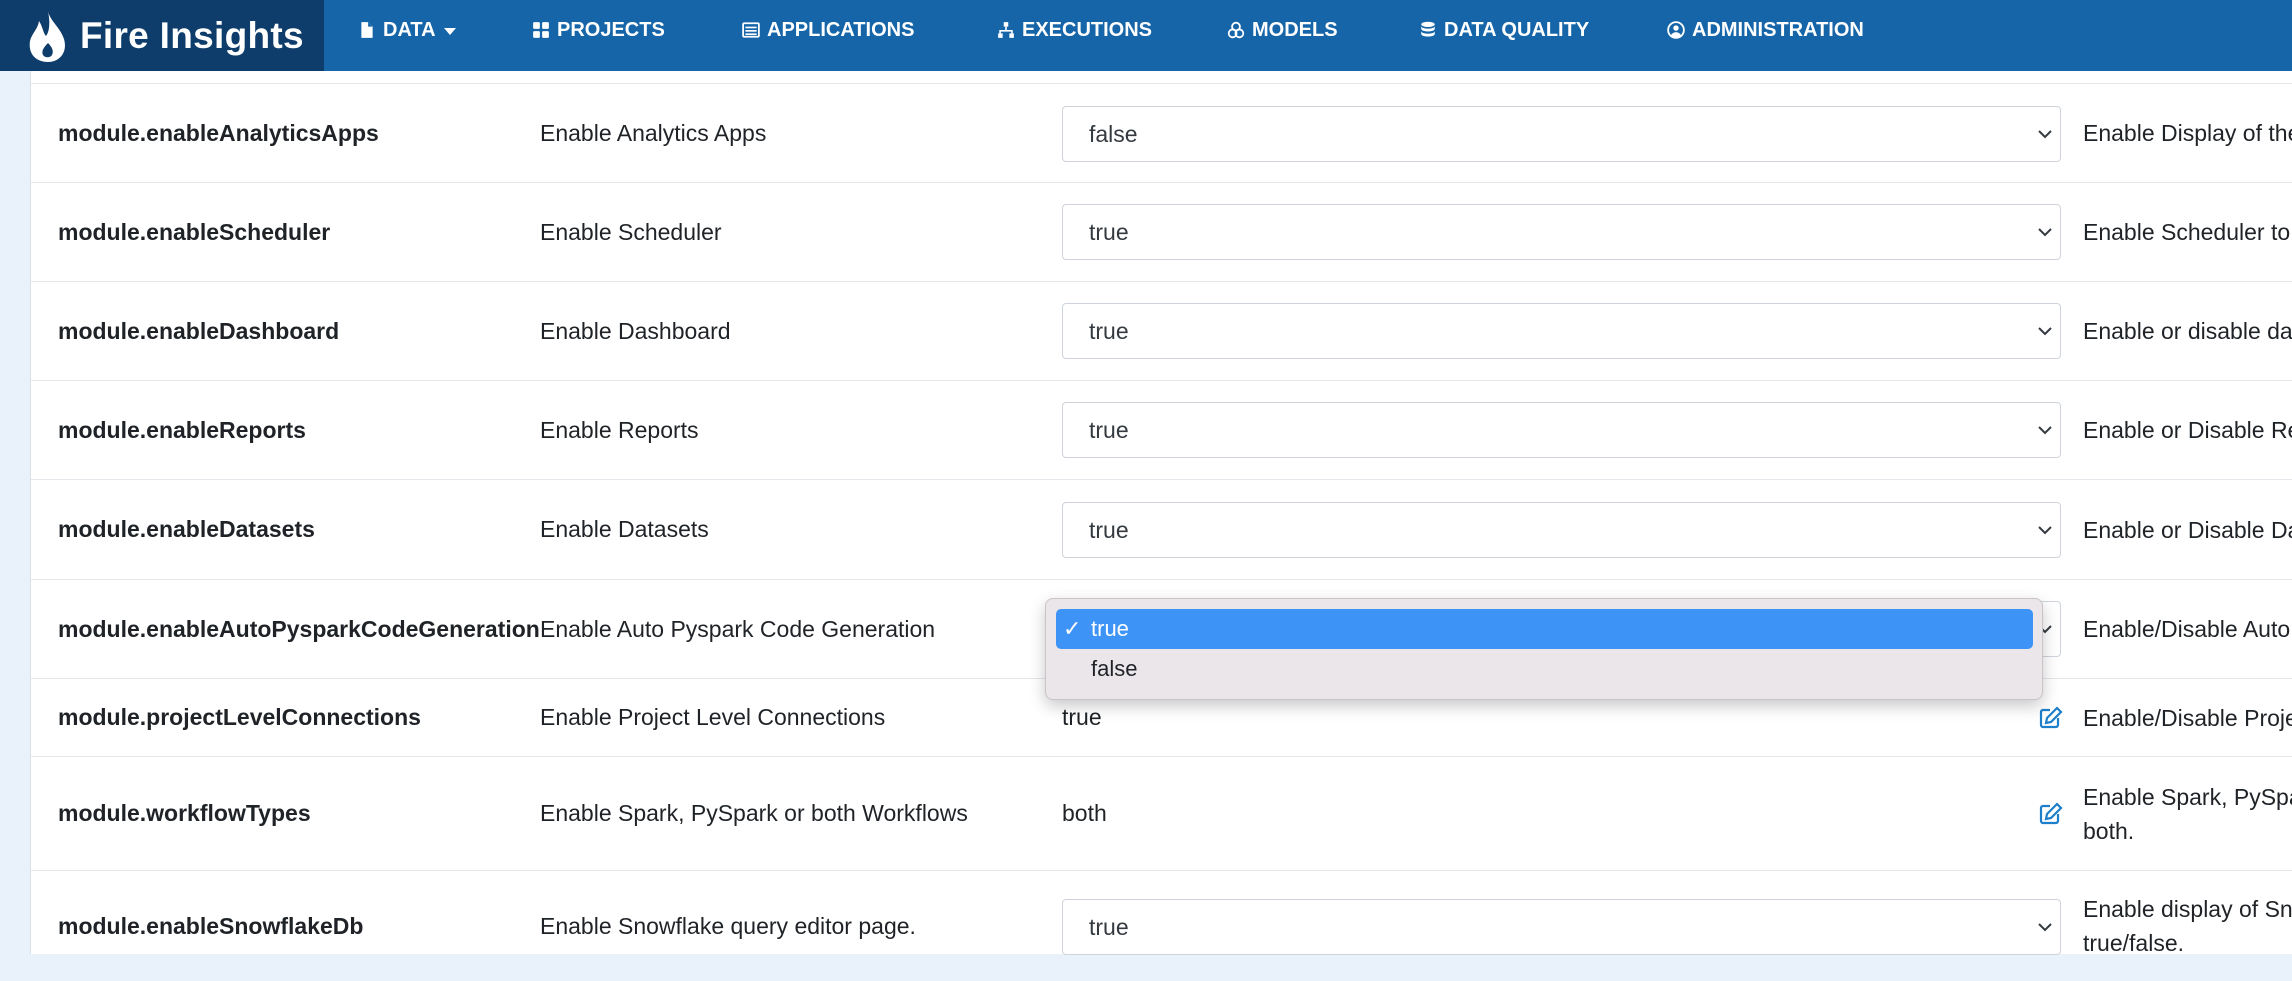  I want to click on config-description-line: Enable display of Sn, so click(2187, 909).